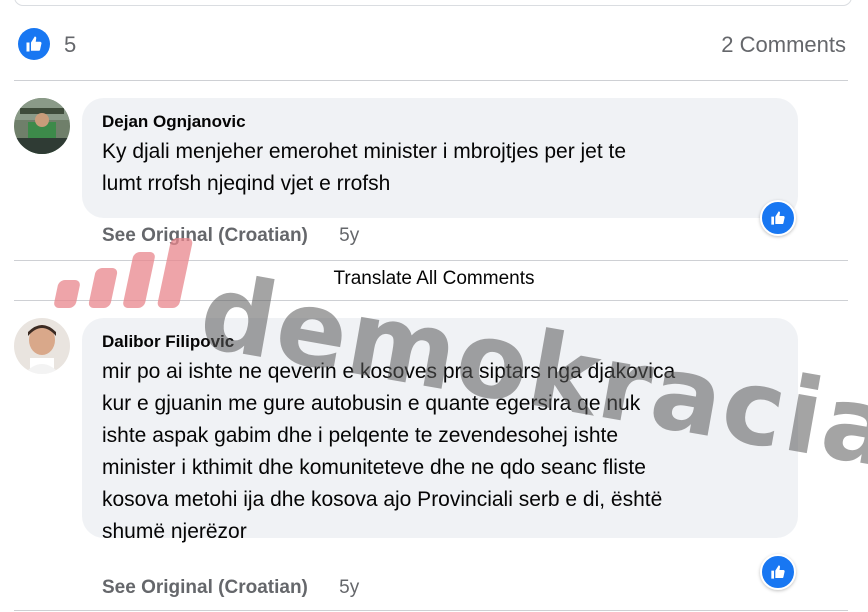 Image resolution: width=868 pixels, height=612 pixels. Describe the element at coordinates (440, 342) in the screenshot. I see `comment-author: Dalibor Filipovic` at that location.